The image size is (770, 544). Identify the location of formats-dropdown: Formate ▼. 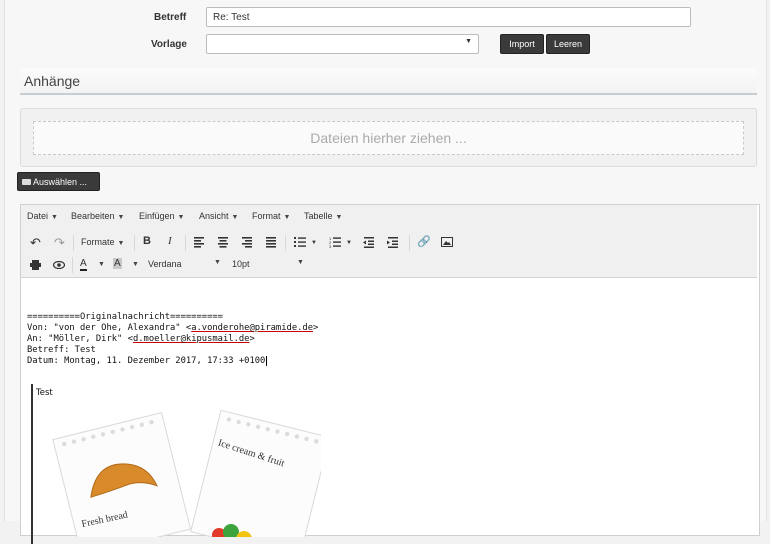
(102, 242).